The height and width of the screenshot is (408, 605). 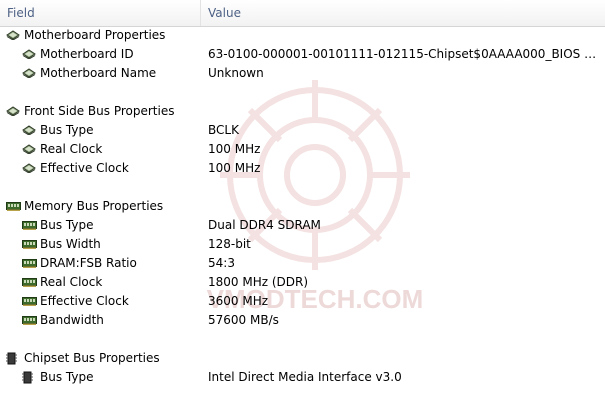 I want to click on field-label: DRAM:FSB Ratio, so click(x=88, y=263).